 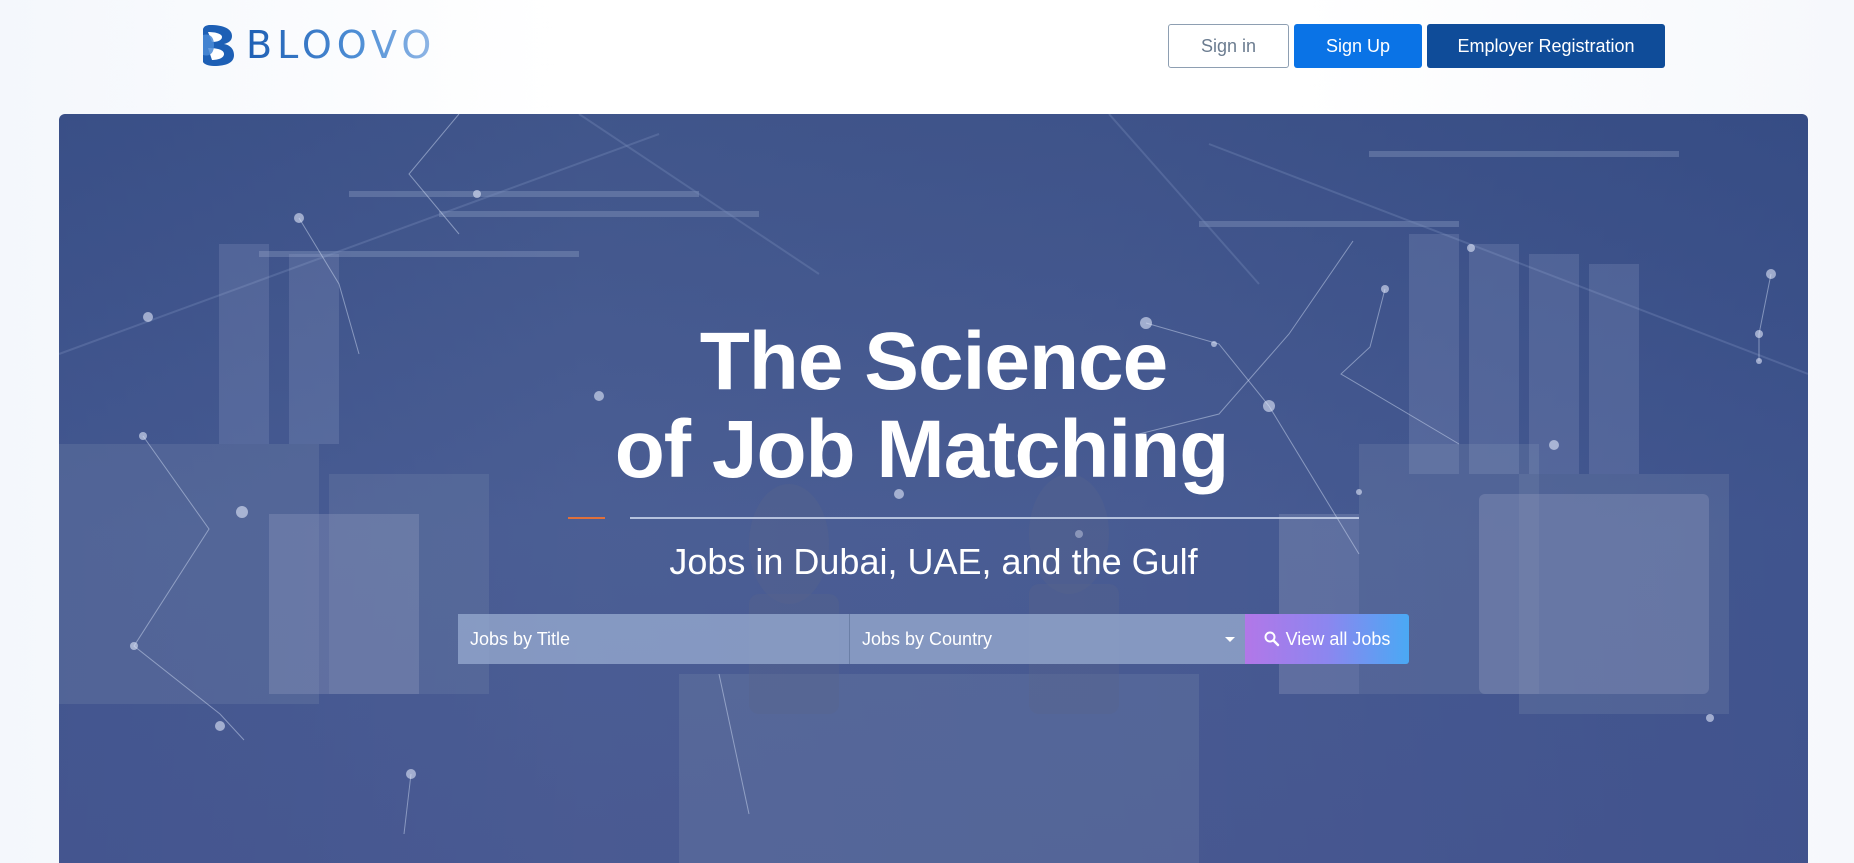 I want to click on view-all-jobs-button: View all Jobs, so click(x=1327, y=639).